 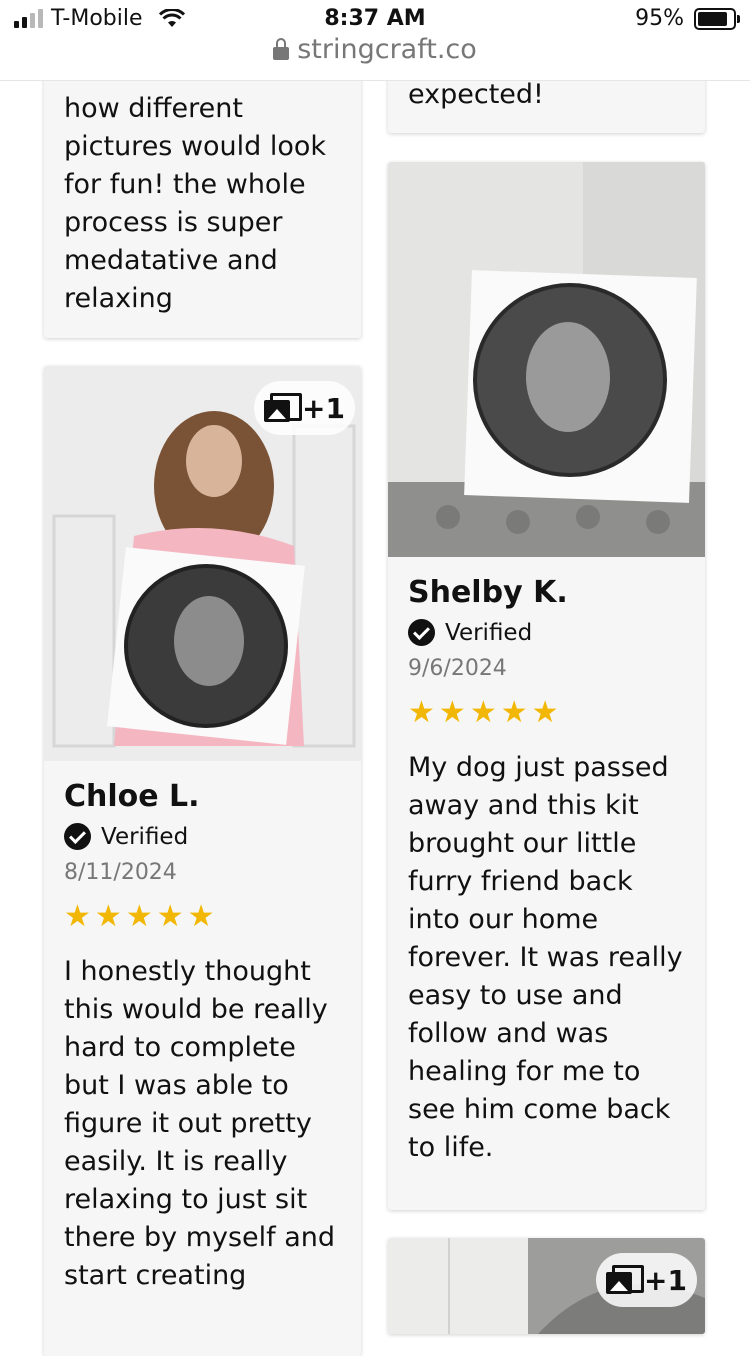 I want to click on review-text: expected!, so click(x=476, y=94).